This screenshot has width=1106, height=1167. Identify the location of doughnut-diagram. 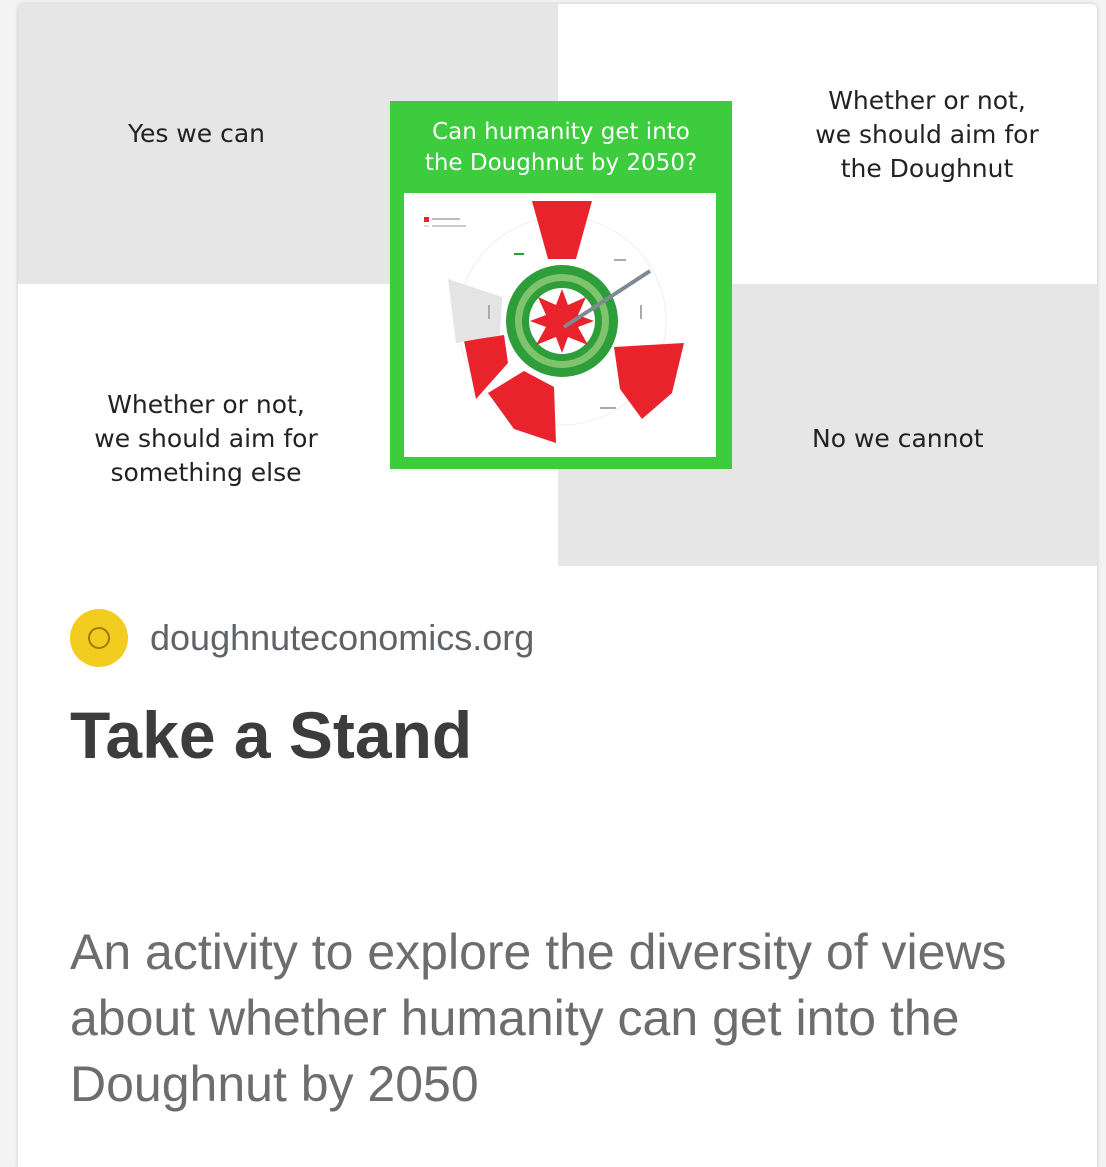
(560, 325).